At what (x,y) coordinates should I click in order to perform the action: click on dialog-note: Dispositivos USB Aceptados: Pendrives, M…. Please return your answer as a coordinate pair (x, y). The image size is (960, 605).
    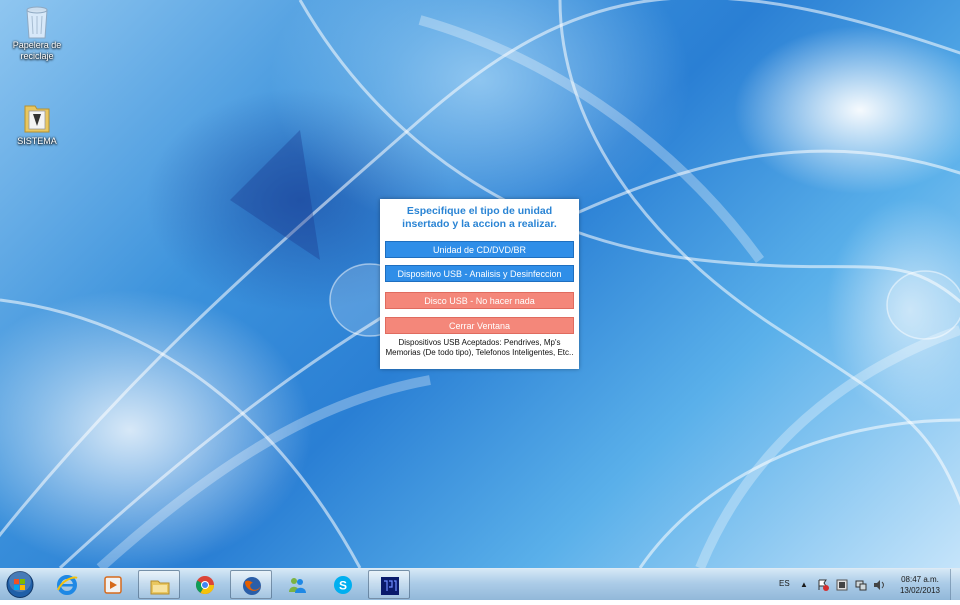
    Looking at the image, I should click on (479, 347).